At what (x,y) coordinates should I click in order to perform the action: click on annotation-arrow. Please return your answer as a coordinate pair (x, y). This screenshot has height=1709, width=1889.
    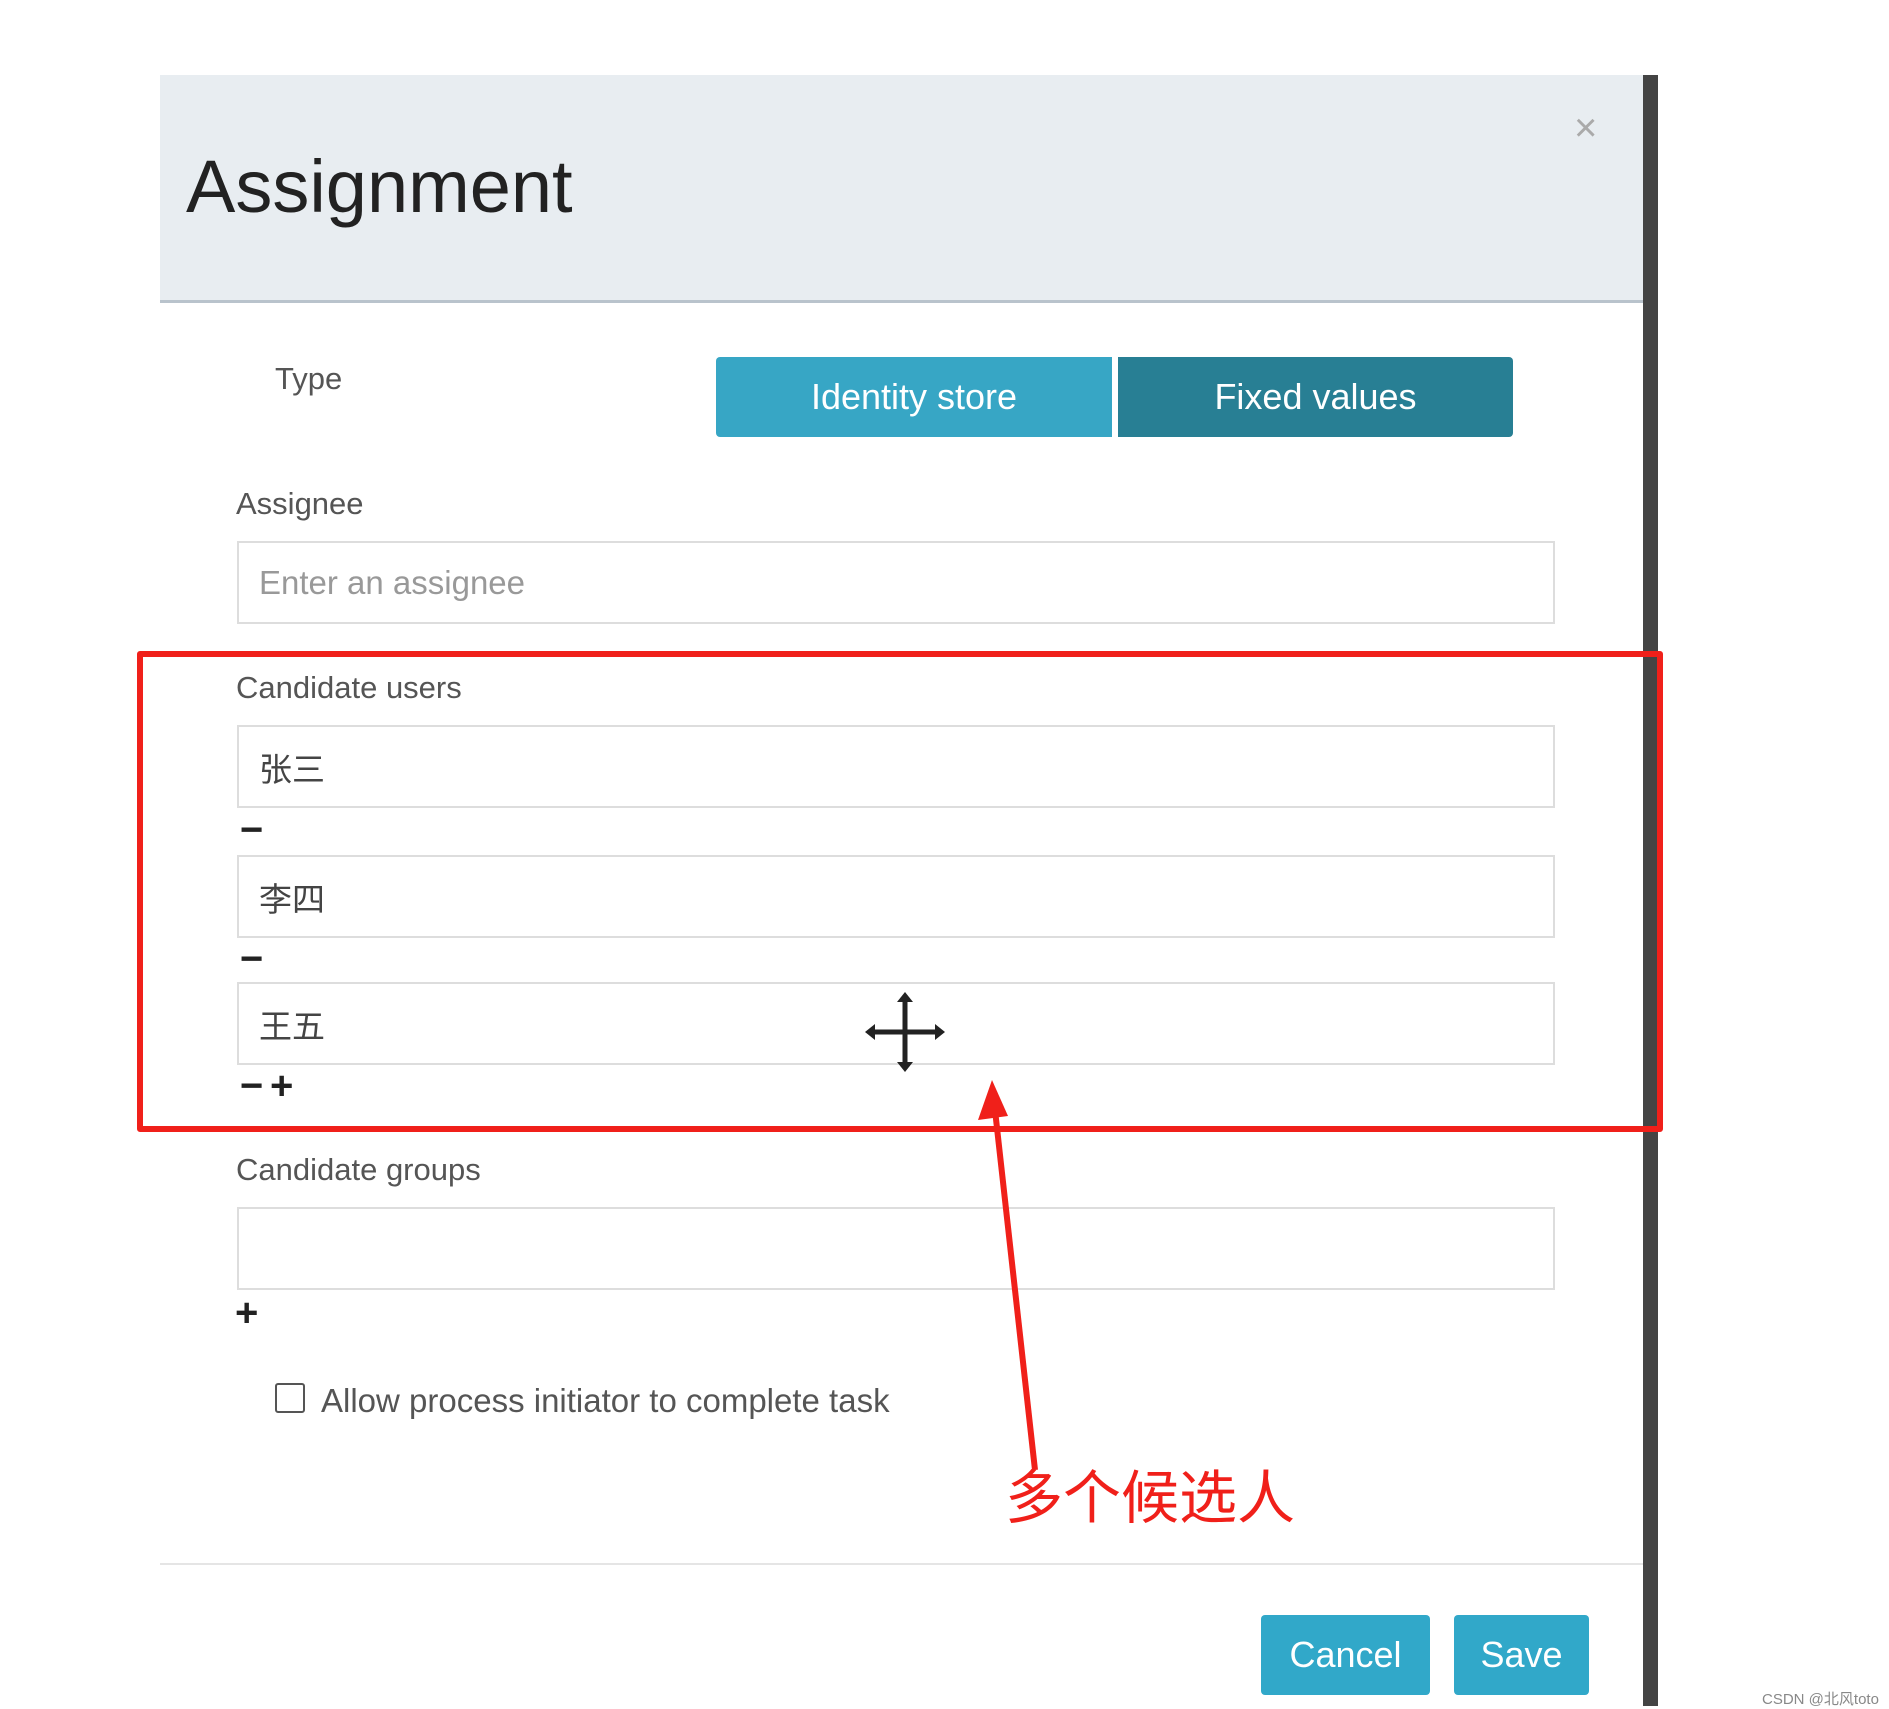
    Looking at the image, I should click on (1008, 1275).